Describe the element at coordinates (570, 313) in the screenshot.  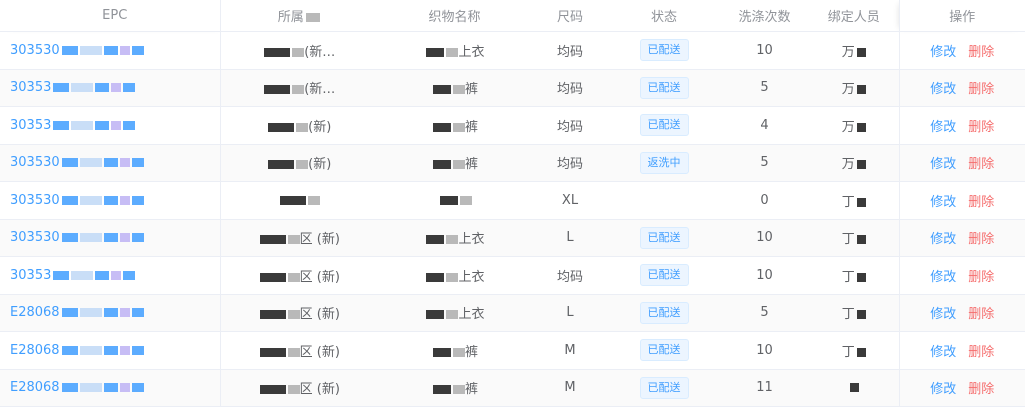
I see `size-value: L` at that location.